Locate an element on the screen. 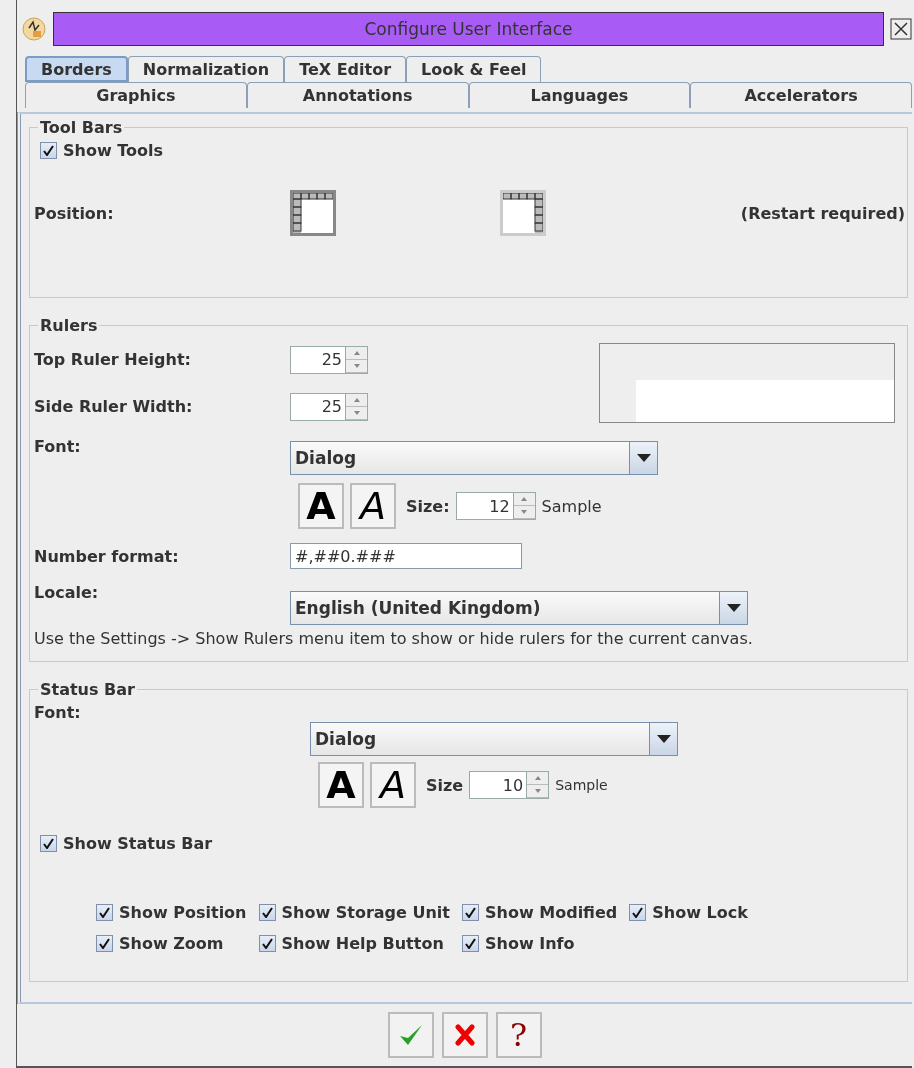 The height and width of the screenshot is (1068, 914). field-label: Top Ruler Height: is located at coordinates (113, 359).